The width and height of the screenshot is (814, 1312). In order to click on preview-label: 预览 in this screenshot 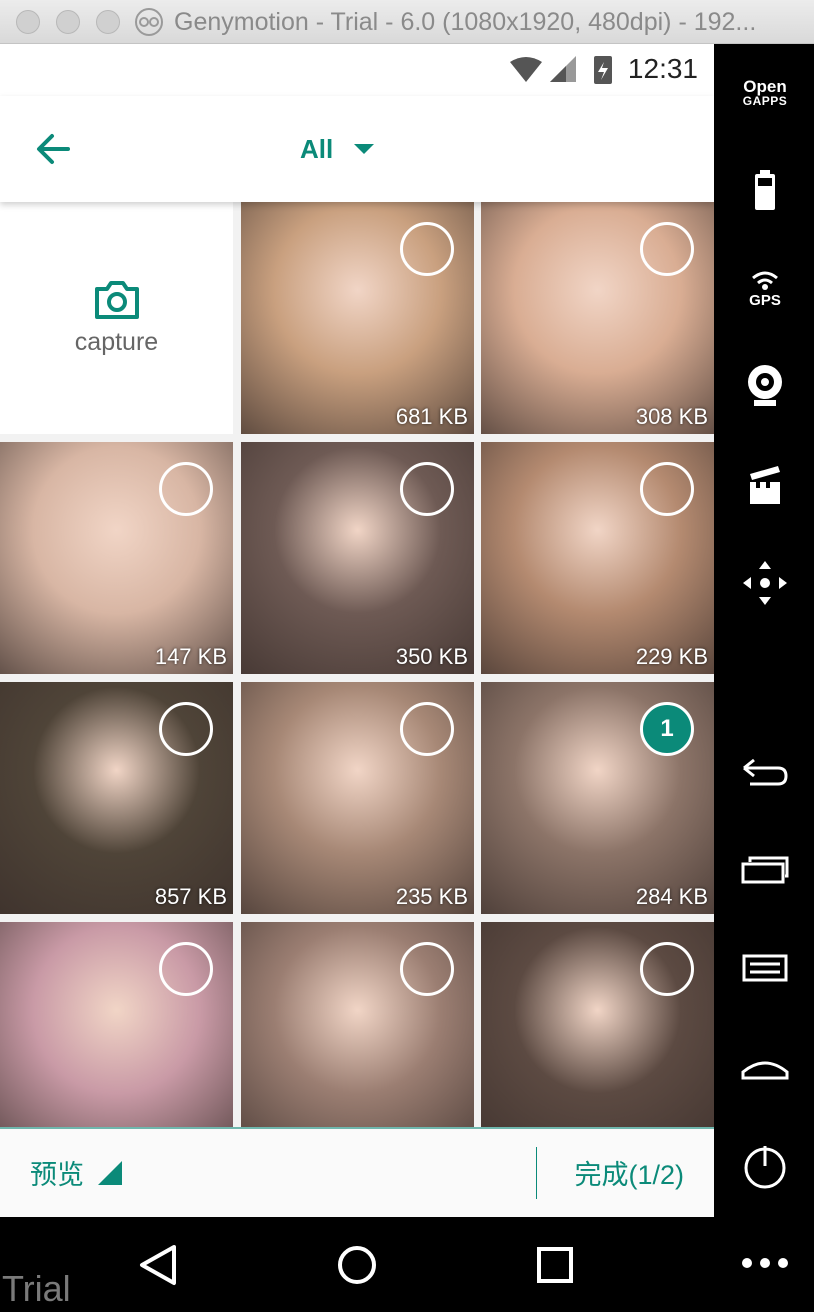, I will do `click(57, 1175)`.